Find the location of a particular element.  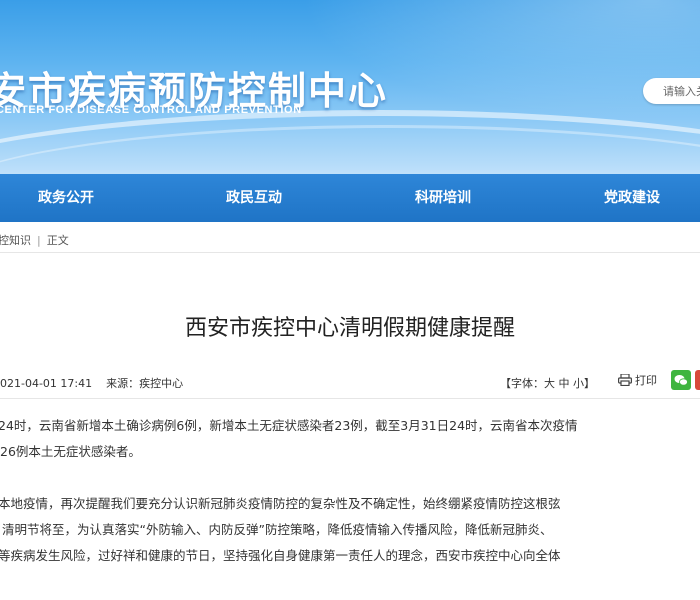

main-nav: 政务公开 政民互动 科研培训 党政建设 is located at coordinates (350, 198).